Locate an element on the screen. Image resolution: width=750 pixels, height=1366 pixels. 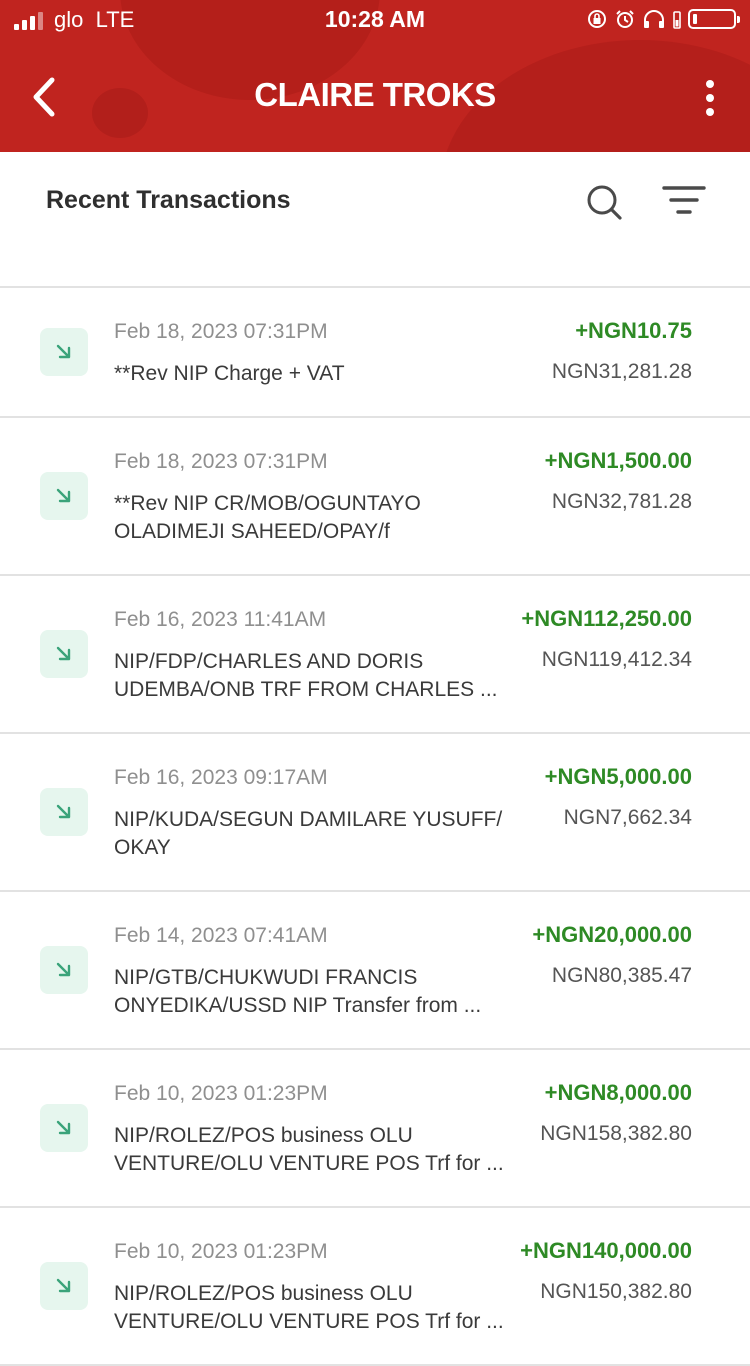
transaction-balance: NGN150,382.80 is located at coordinates (616, 1291).